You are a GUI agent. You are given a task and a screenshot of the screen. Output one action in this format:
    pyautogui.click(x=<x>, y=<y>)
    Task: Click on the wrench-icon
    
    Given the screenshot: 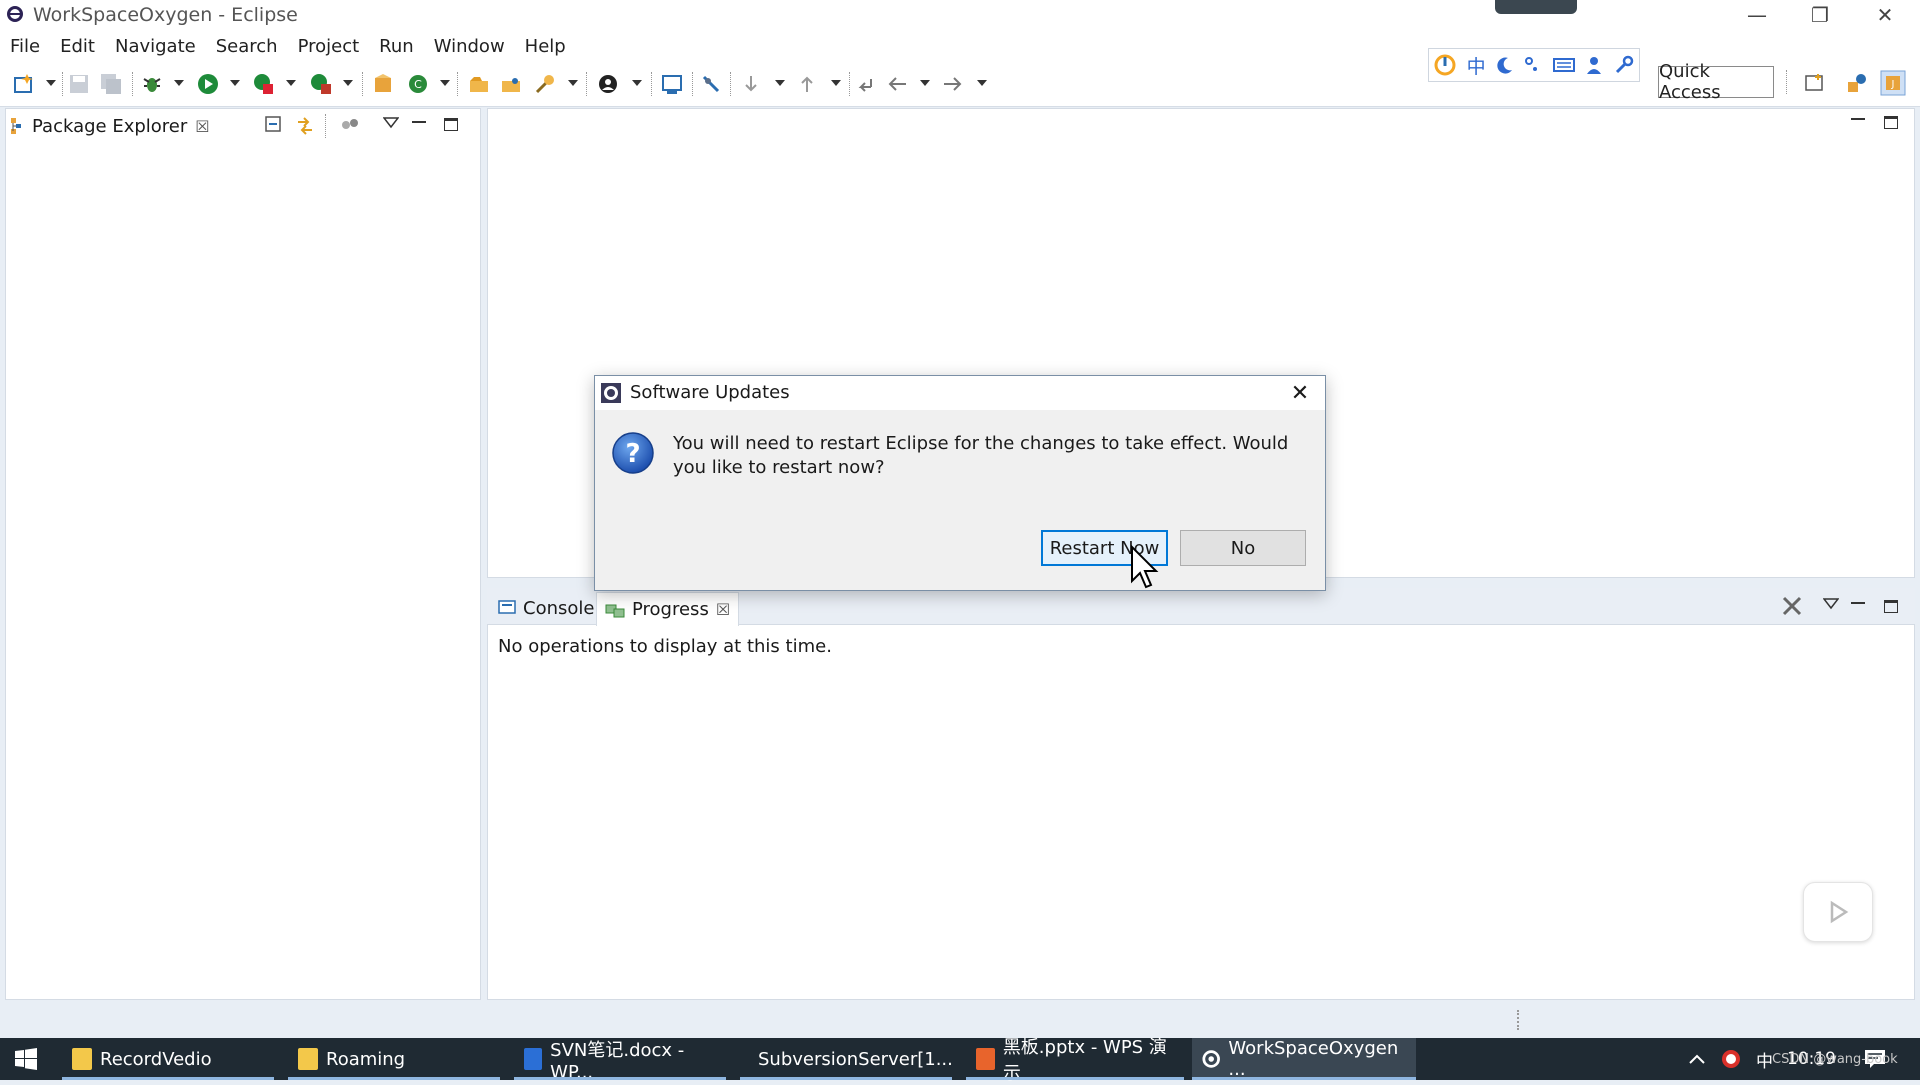 What is the action you would take?
    pyautogui.click(x=1624, y=65)
    